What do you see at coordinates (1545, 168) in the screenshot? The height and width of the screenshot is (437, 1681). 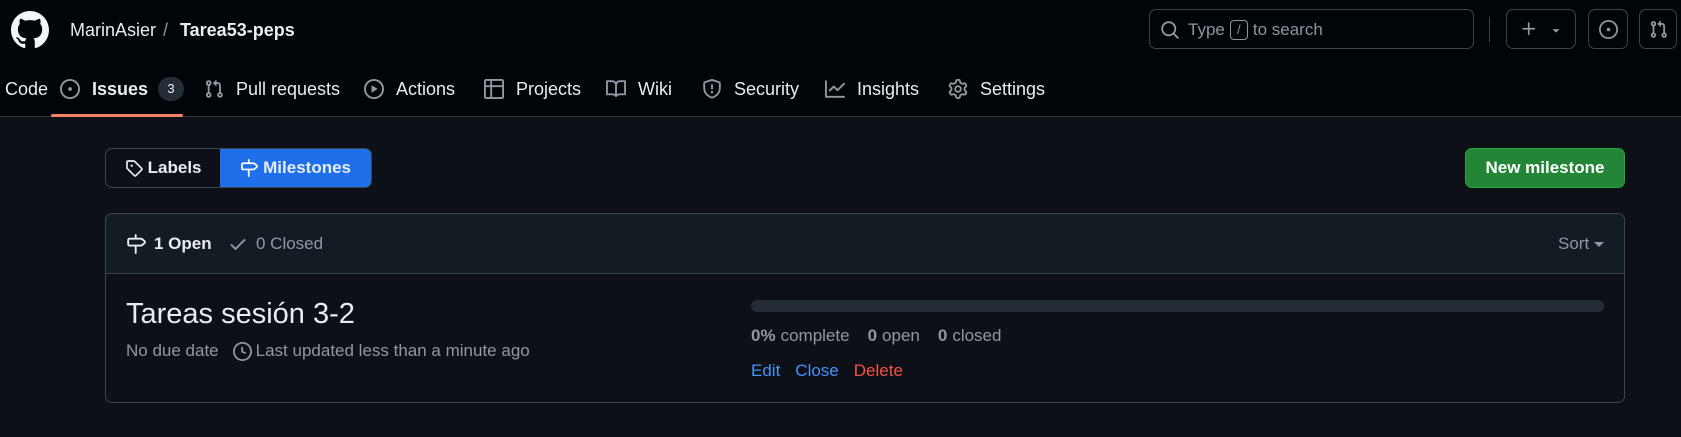 I see `new-milestone-button: New milestone` at bounding box center [1545, 168].